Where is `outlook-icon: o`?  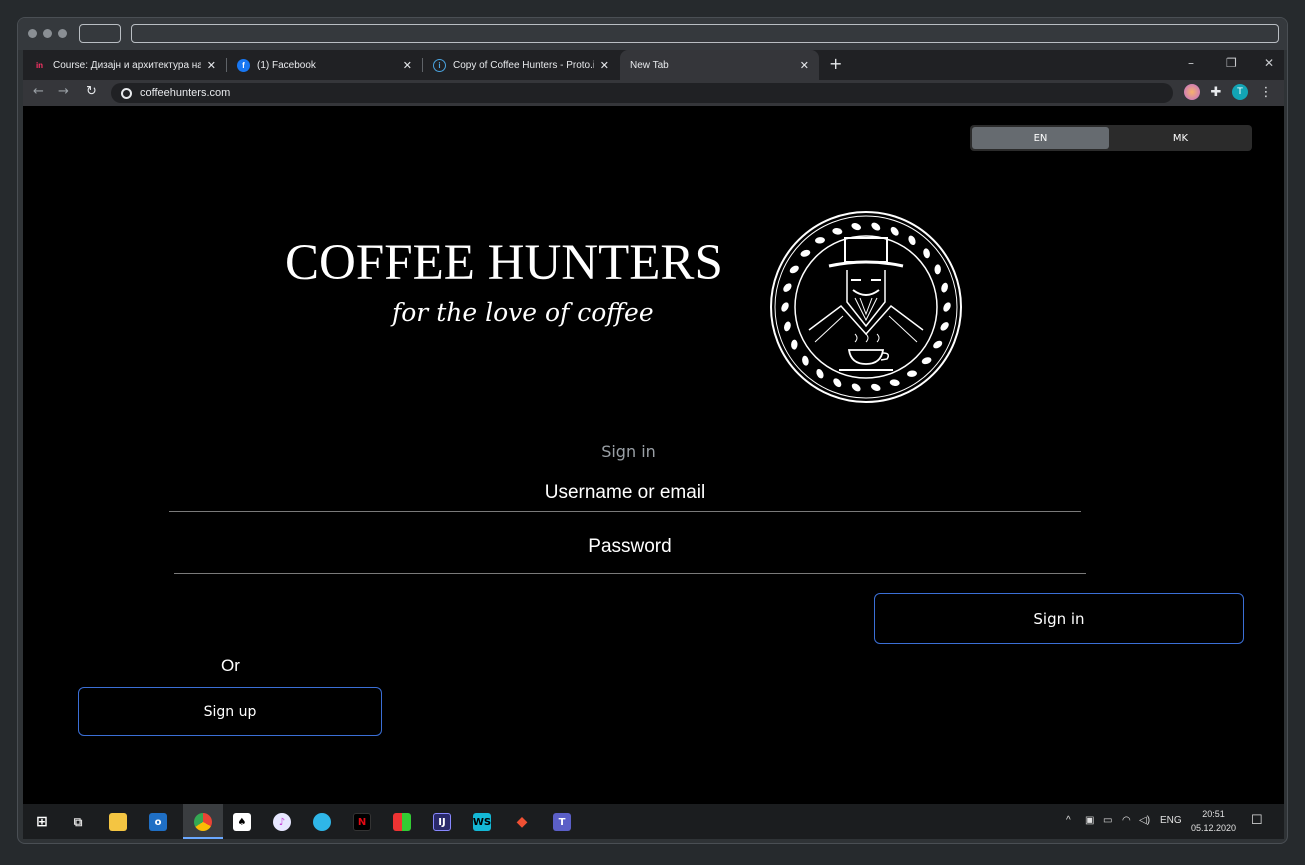 outlook-icon: o is located at coordinates (158, 822).